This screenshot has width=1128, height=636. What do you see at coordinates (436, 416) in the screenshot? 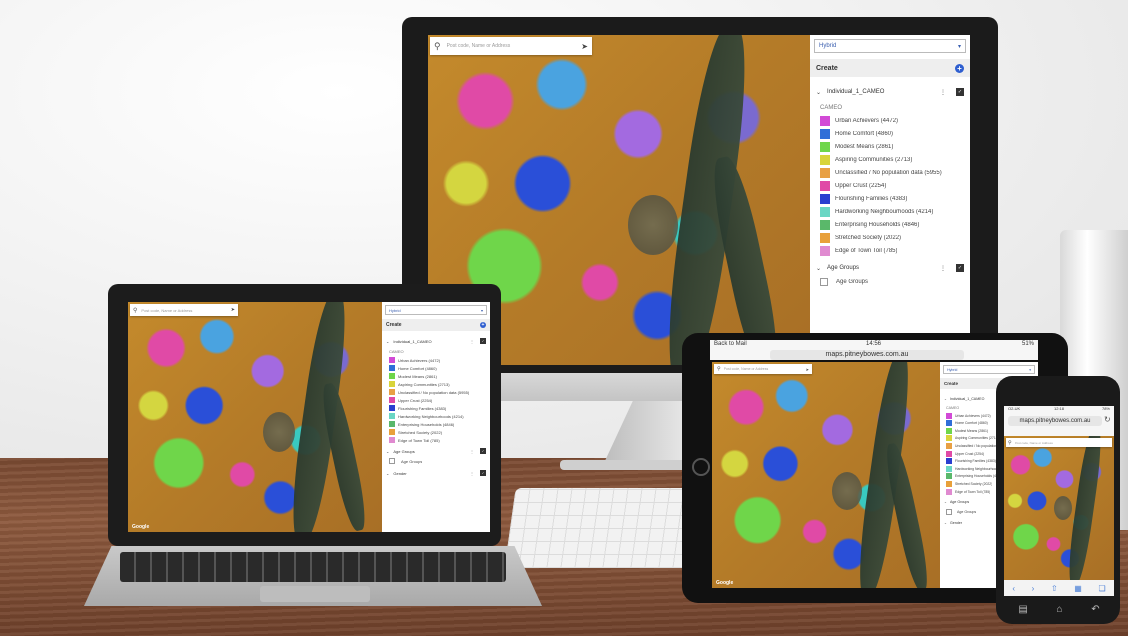
I see `legend-item: Hardworking Neighbourhoods (4214)` at bounding box center [436, 416].